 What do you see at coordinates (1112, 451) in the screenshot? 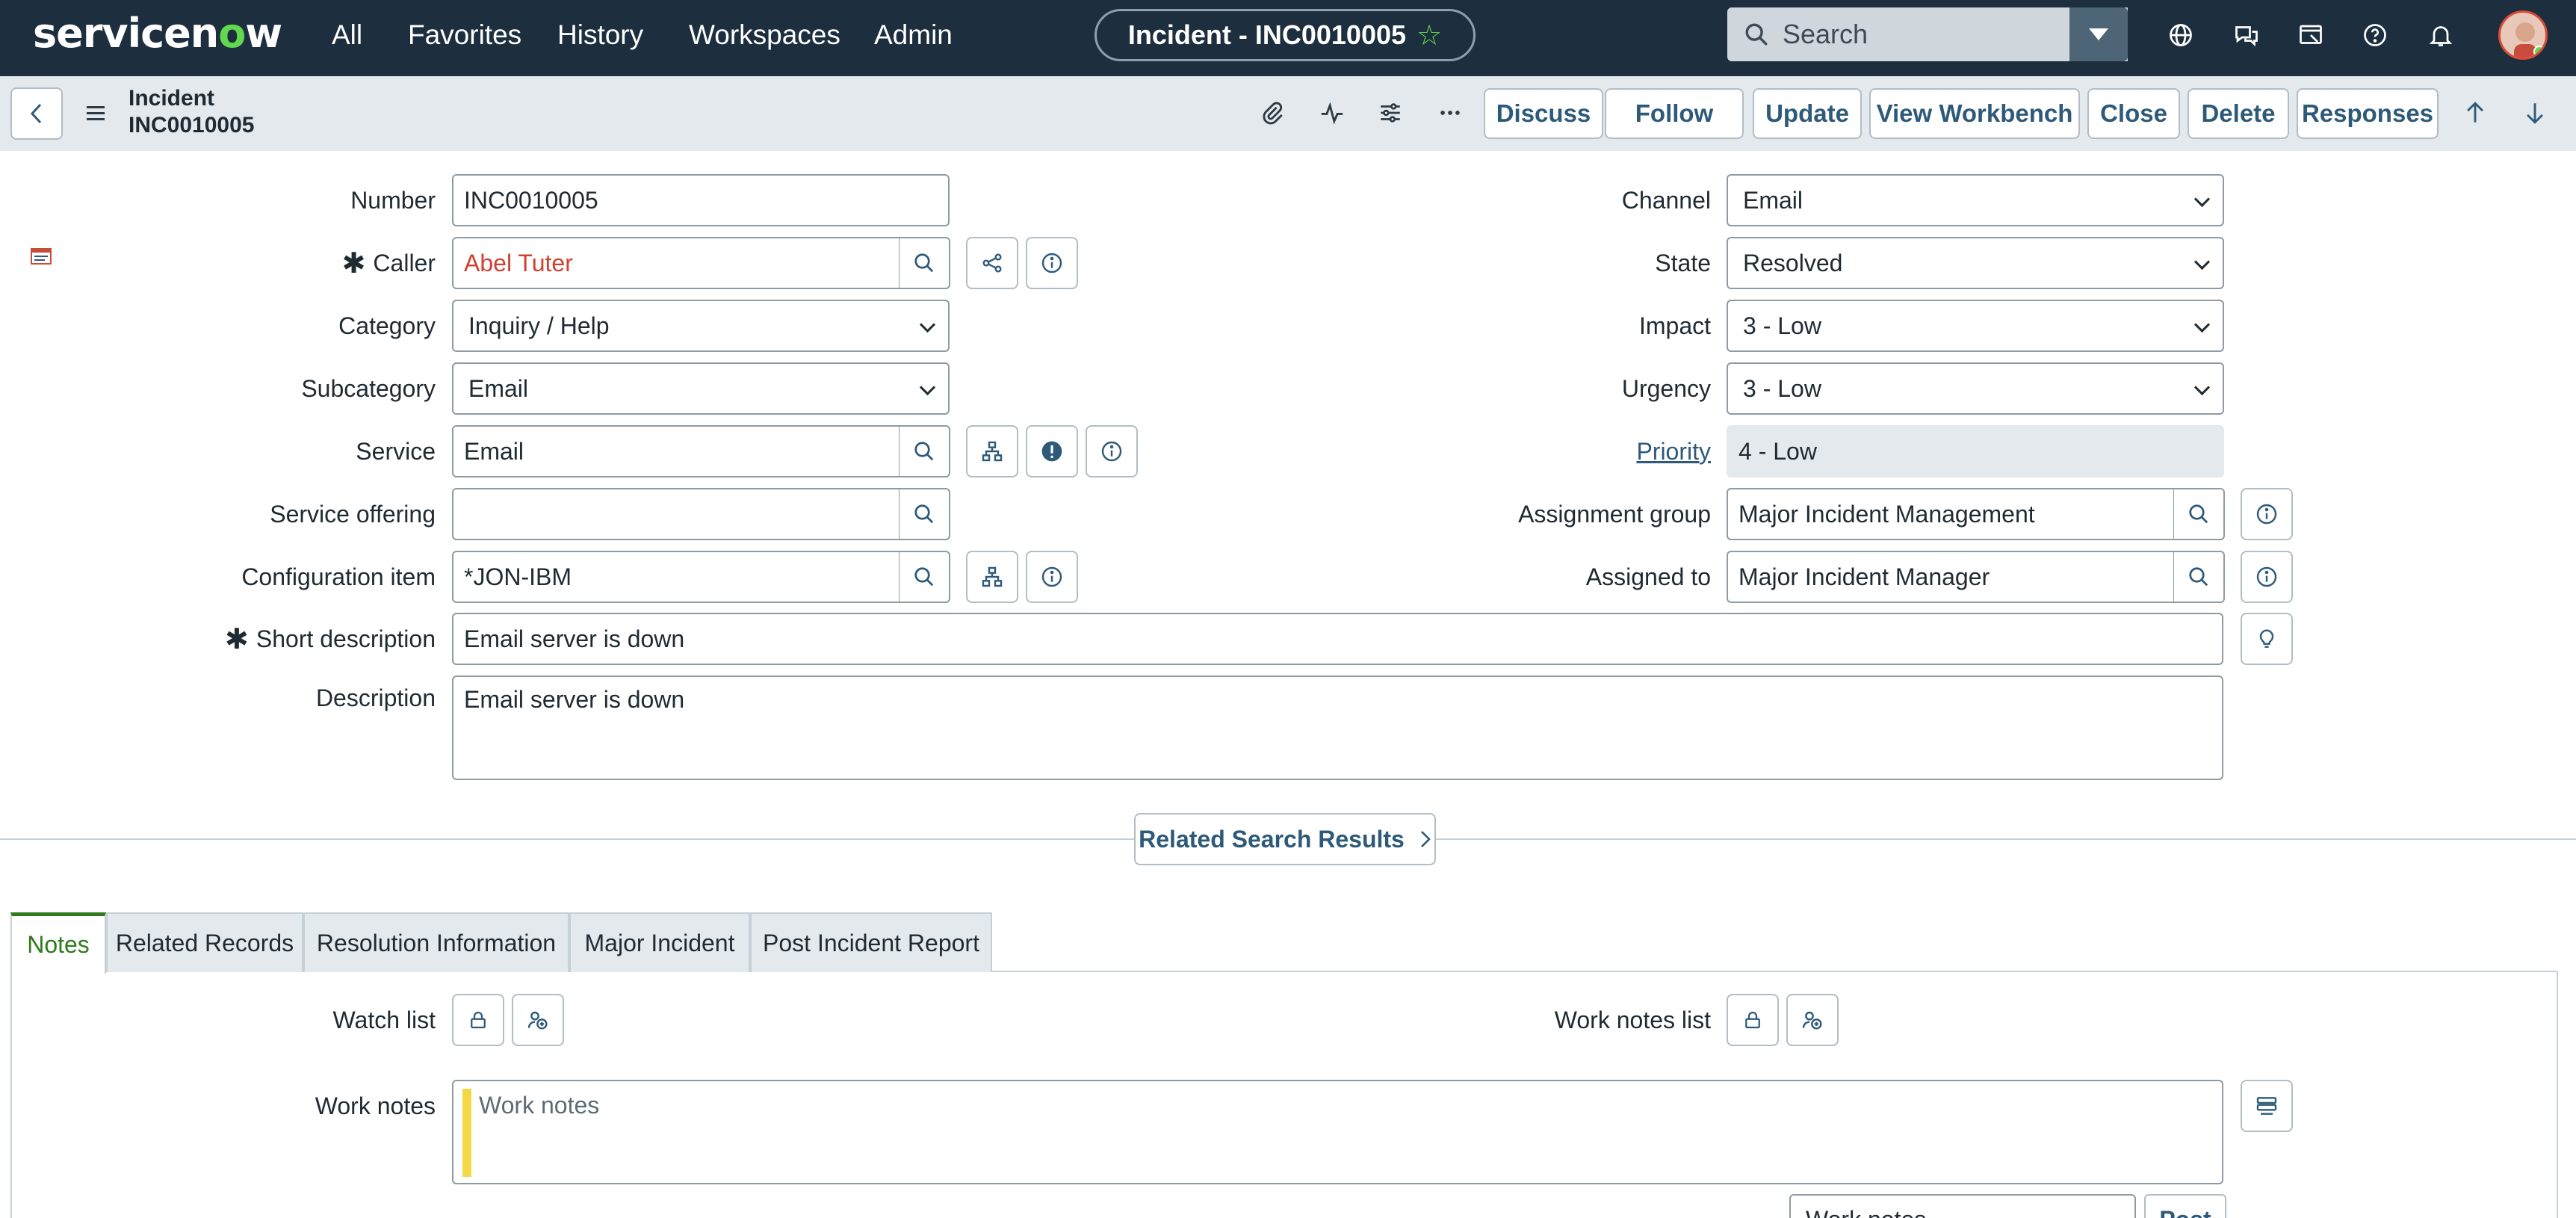
I see `service-info-button` at bounding box center [1112, 451].